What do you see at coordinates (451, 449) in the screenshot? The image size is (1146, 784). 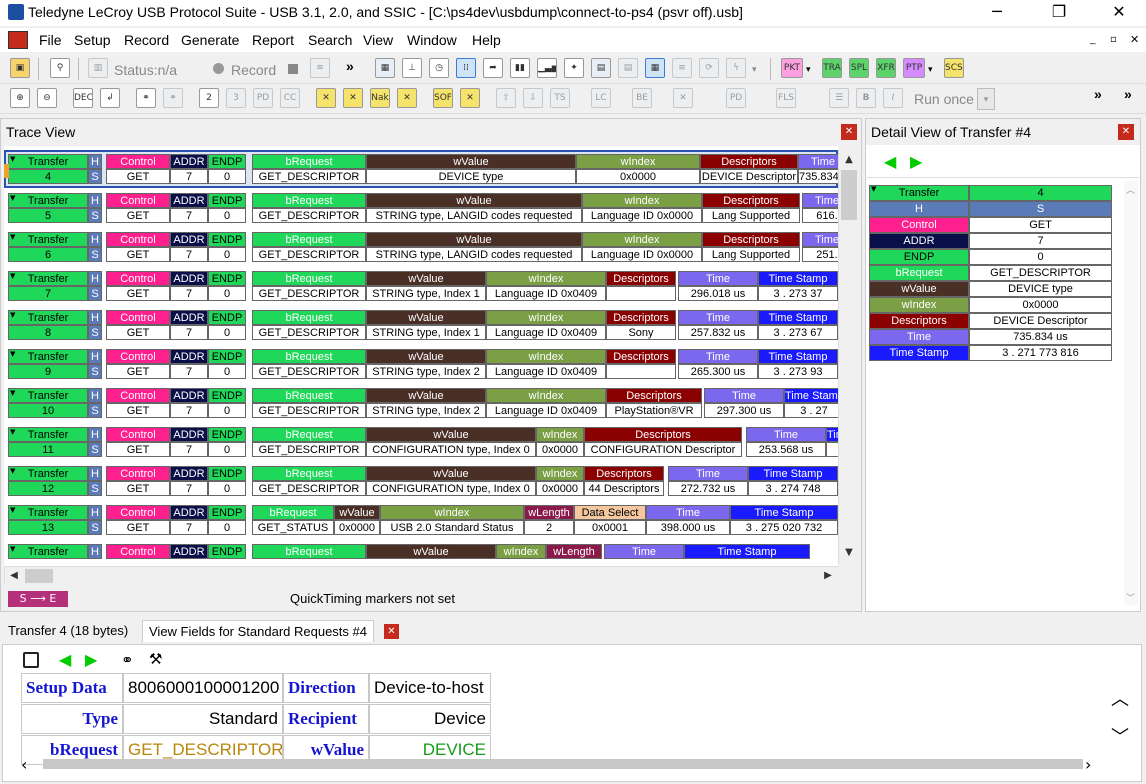 I see `trace-value-wvalue: CONFIGURATION type, Index 0` at bounding box center [451, 449].